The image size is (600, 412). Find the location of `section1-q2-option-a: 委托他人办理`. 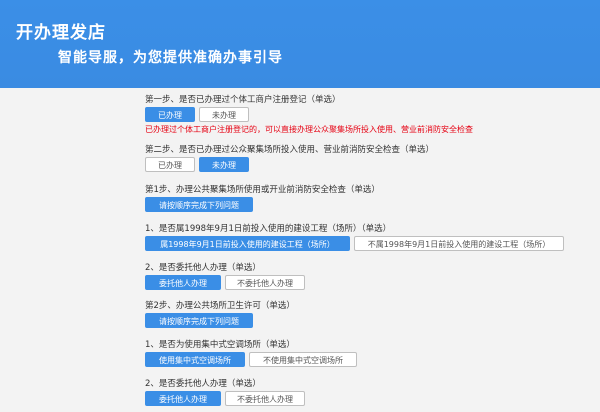

section1-q2-option-a: 委托他人办理 is located at coordinates (183, 282).